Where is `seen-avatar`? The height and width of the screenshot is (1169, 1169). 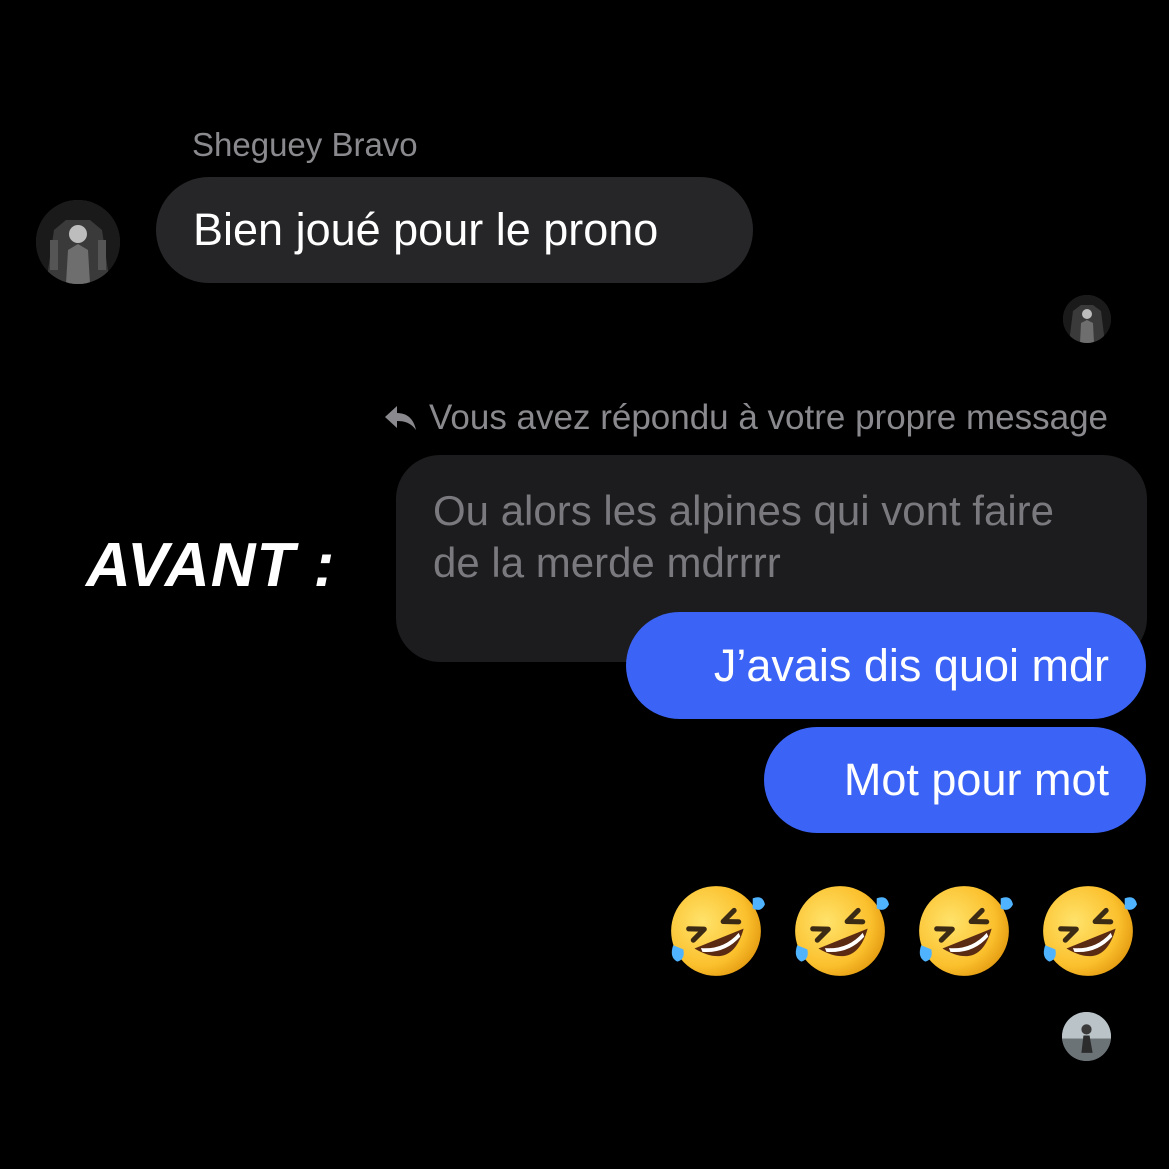
seen-avatar is located at coordinates (1086, 1036).